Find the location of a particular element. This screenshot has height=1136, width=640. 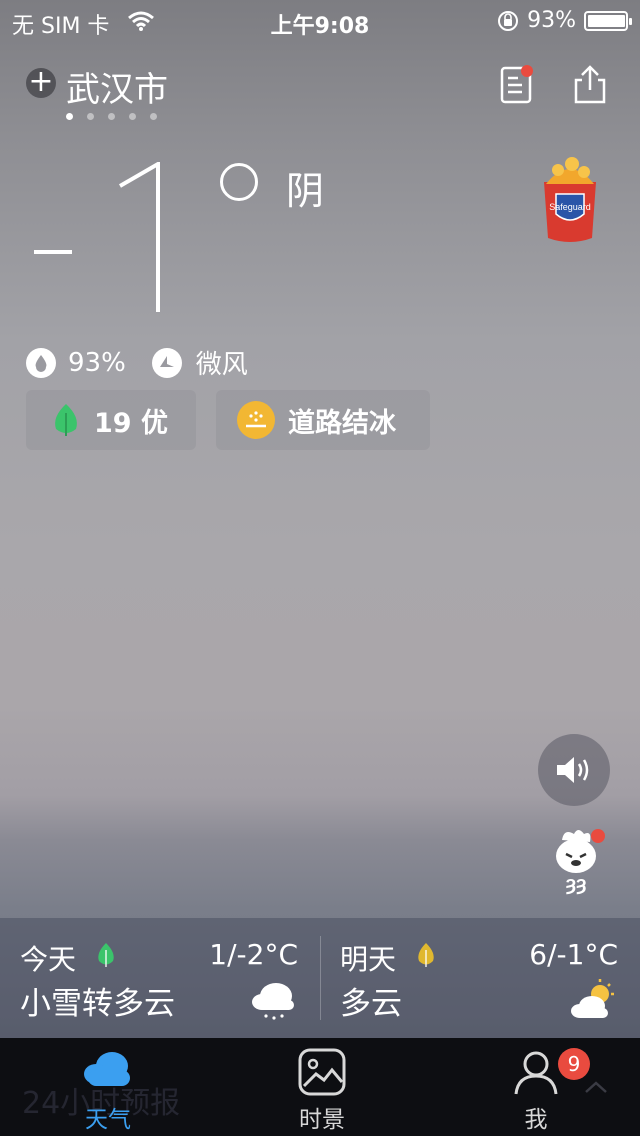

temperature-digit is located at coordinates (139, 237).